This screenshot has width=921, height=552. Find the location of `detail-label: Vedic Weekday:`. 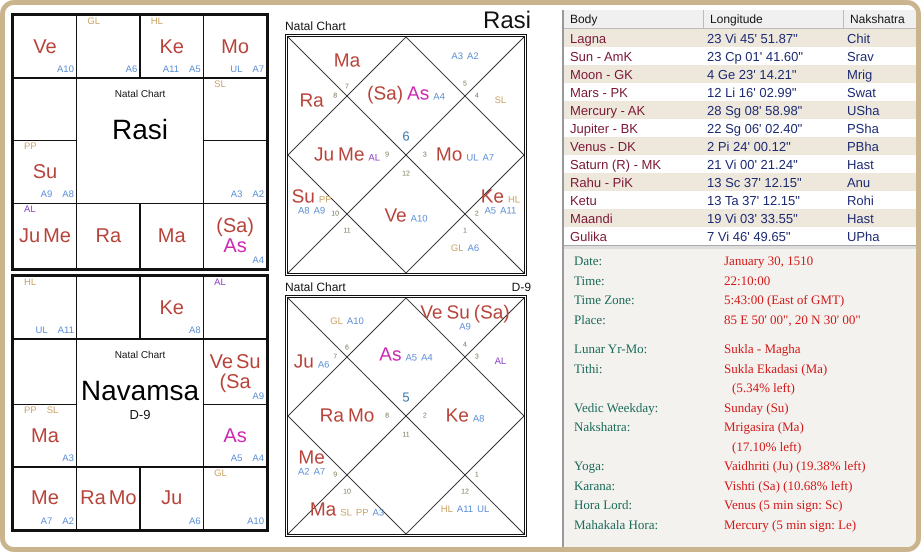

detail-label: Vedic Weekday: is located at coordinates (617, 407).